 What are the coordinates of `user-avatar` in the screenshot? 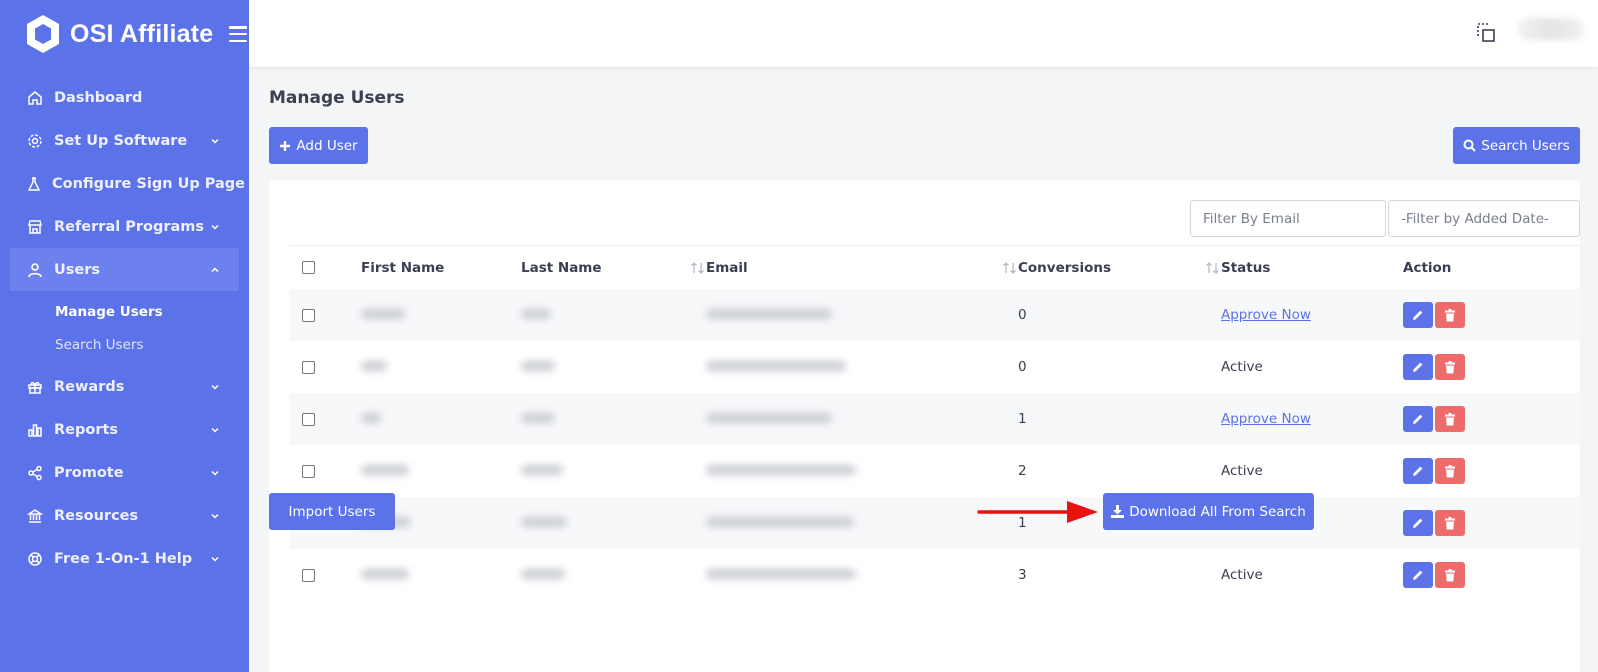 It's located at (1551, 29).